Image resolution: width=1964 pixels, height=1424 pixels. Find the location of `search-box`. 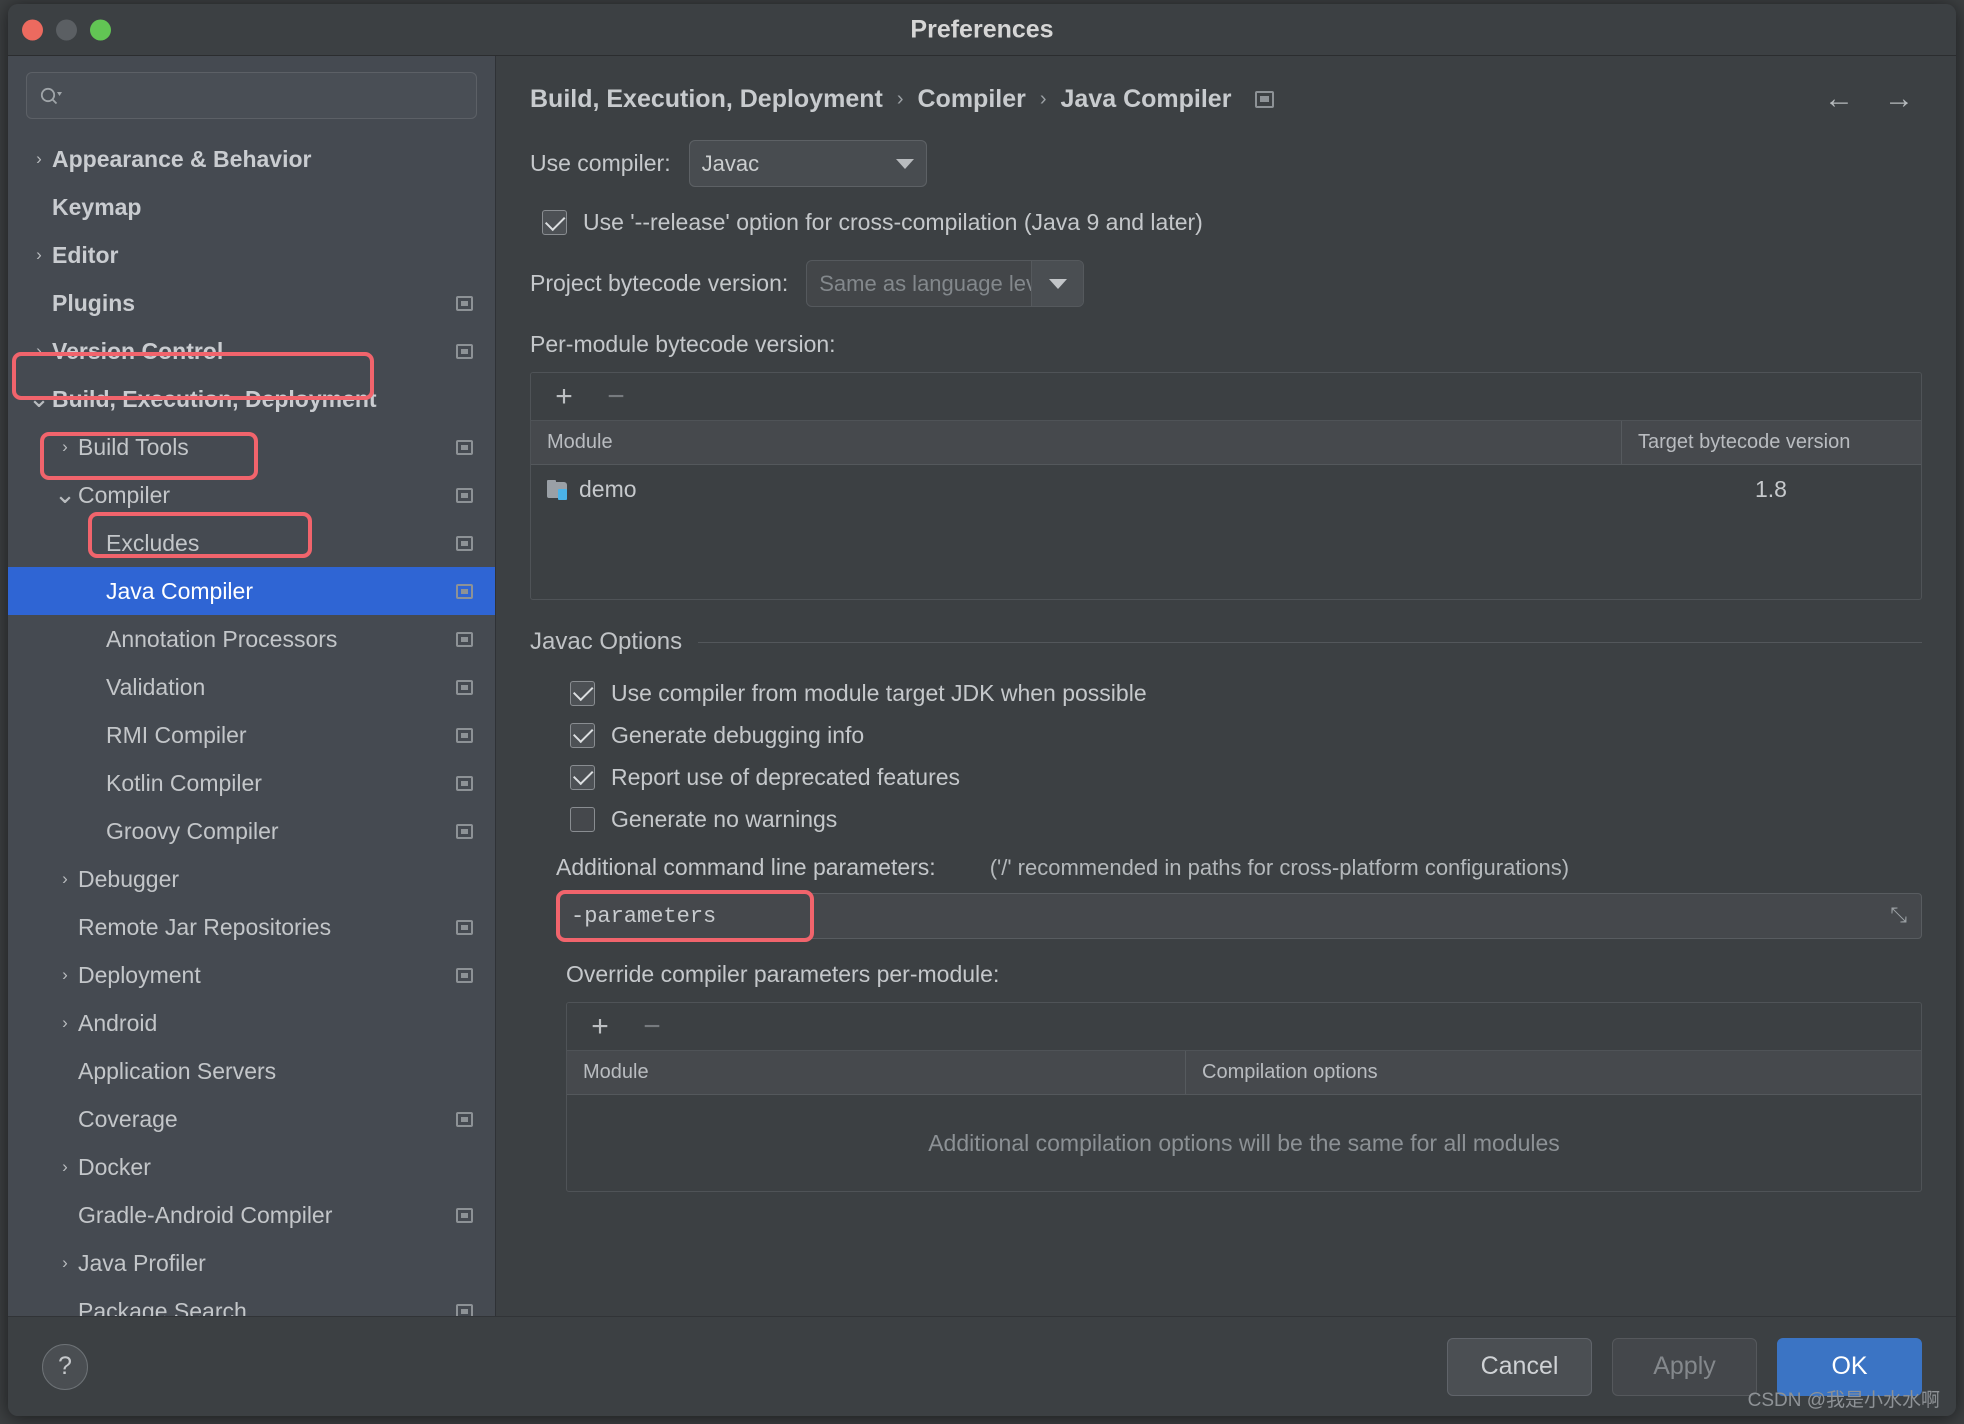

search-box is located at coordinates (251, 95).